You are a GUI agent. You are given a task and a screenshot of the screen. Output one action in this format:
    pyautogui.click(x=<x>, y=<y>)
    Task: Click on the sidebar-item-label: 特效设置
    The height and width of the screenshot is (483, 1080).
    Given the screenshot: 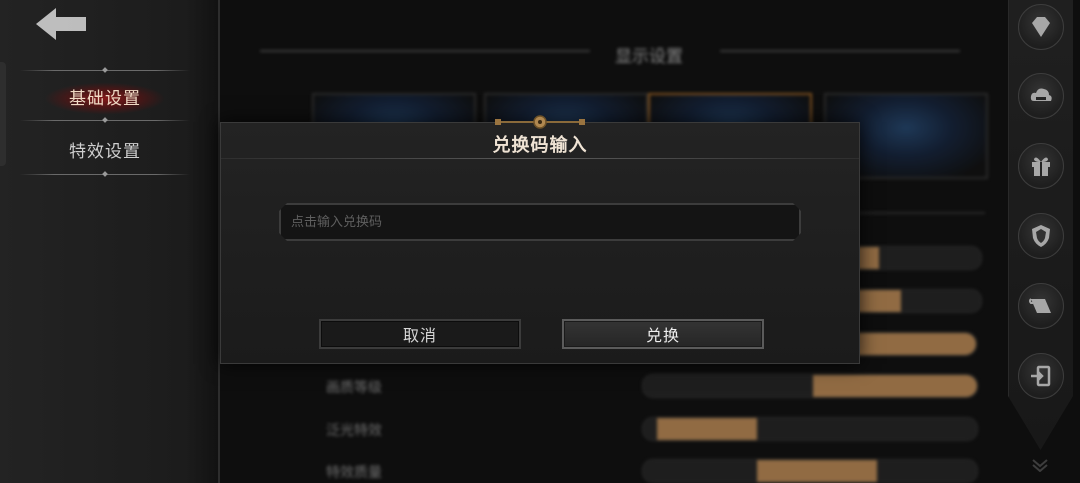 What is the action you would take?
    pyautogui.click(x=105, y=151)
    